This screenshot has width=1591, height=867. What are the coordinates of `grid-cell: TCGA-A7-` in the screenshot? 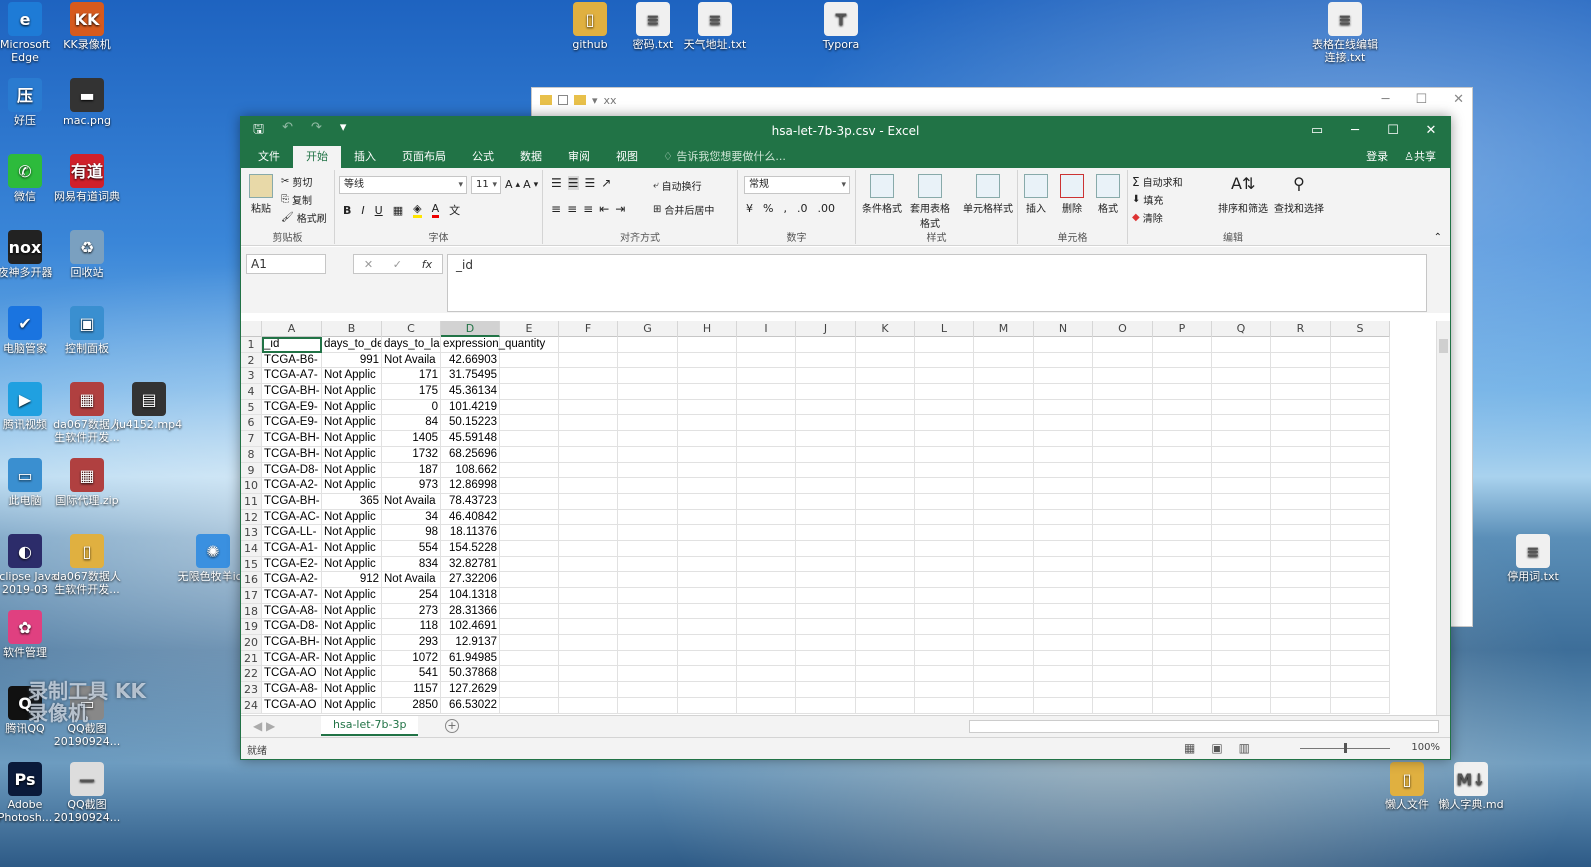 It's located at (292, 596).